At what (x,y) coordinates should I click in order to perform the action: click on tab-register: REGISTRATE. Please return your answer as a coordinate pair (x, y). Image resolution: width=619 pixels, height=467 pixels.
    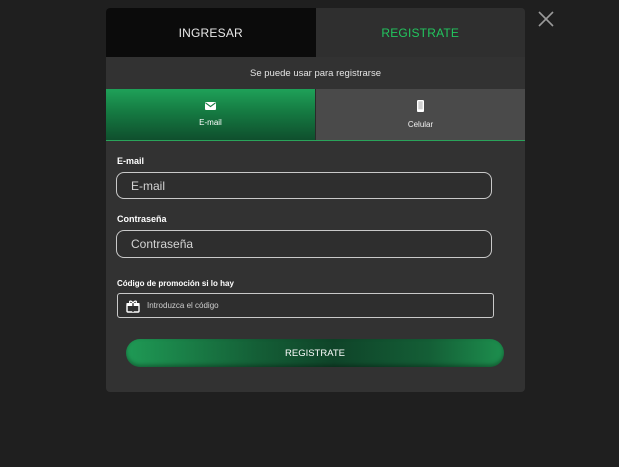
    Looking at the image, I should click on (420, 32).